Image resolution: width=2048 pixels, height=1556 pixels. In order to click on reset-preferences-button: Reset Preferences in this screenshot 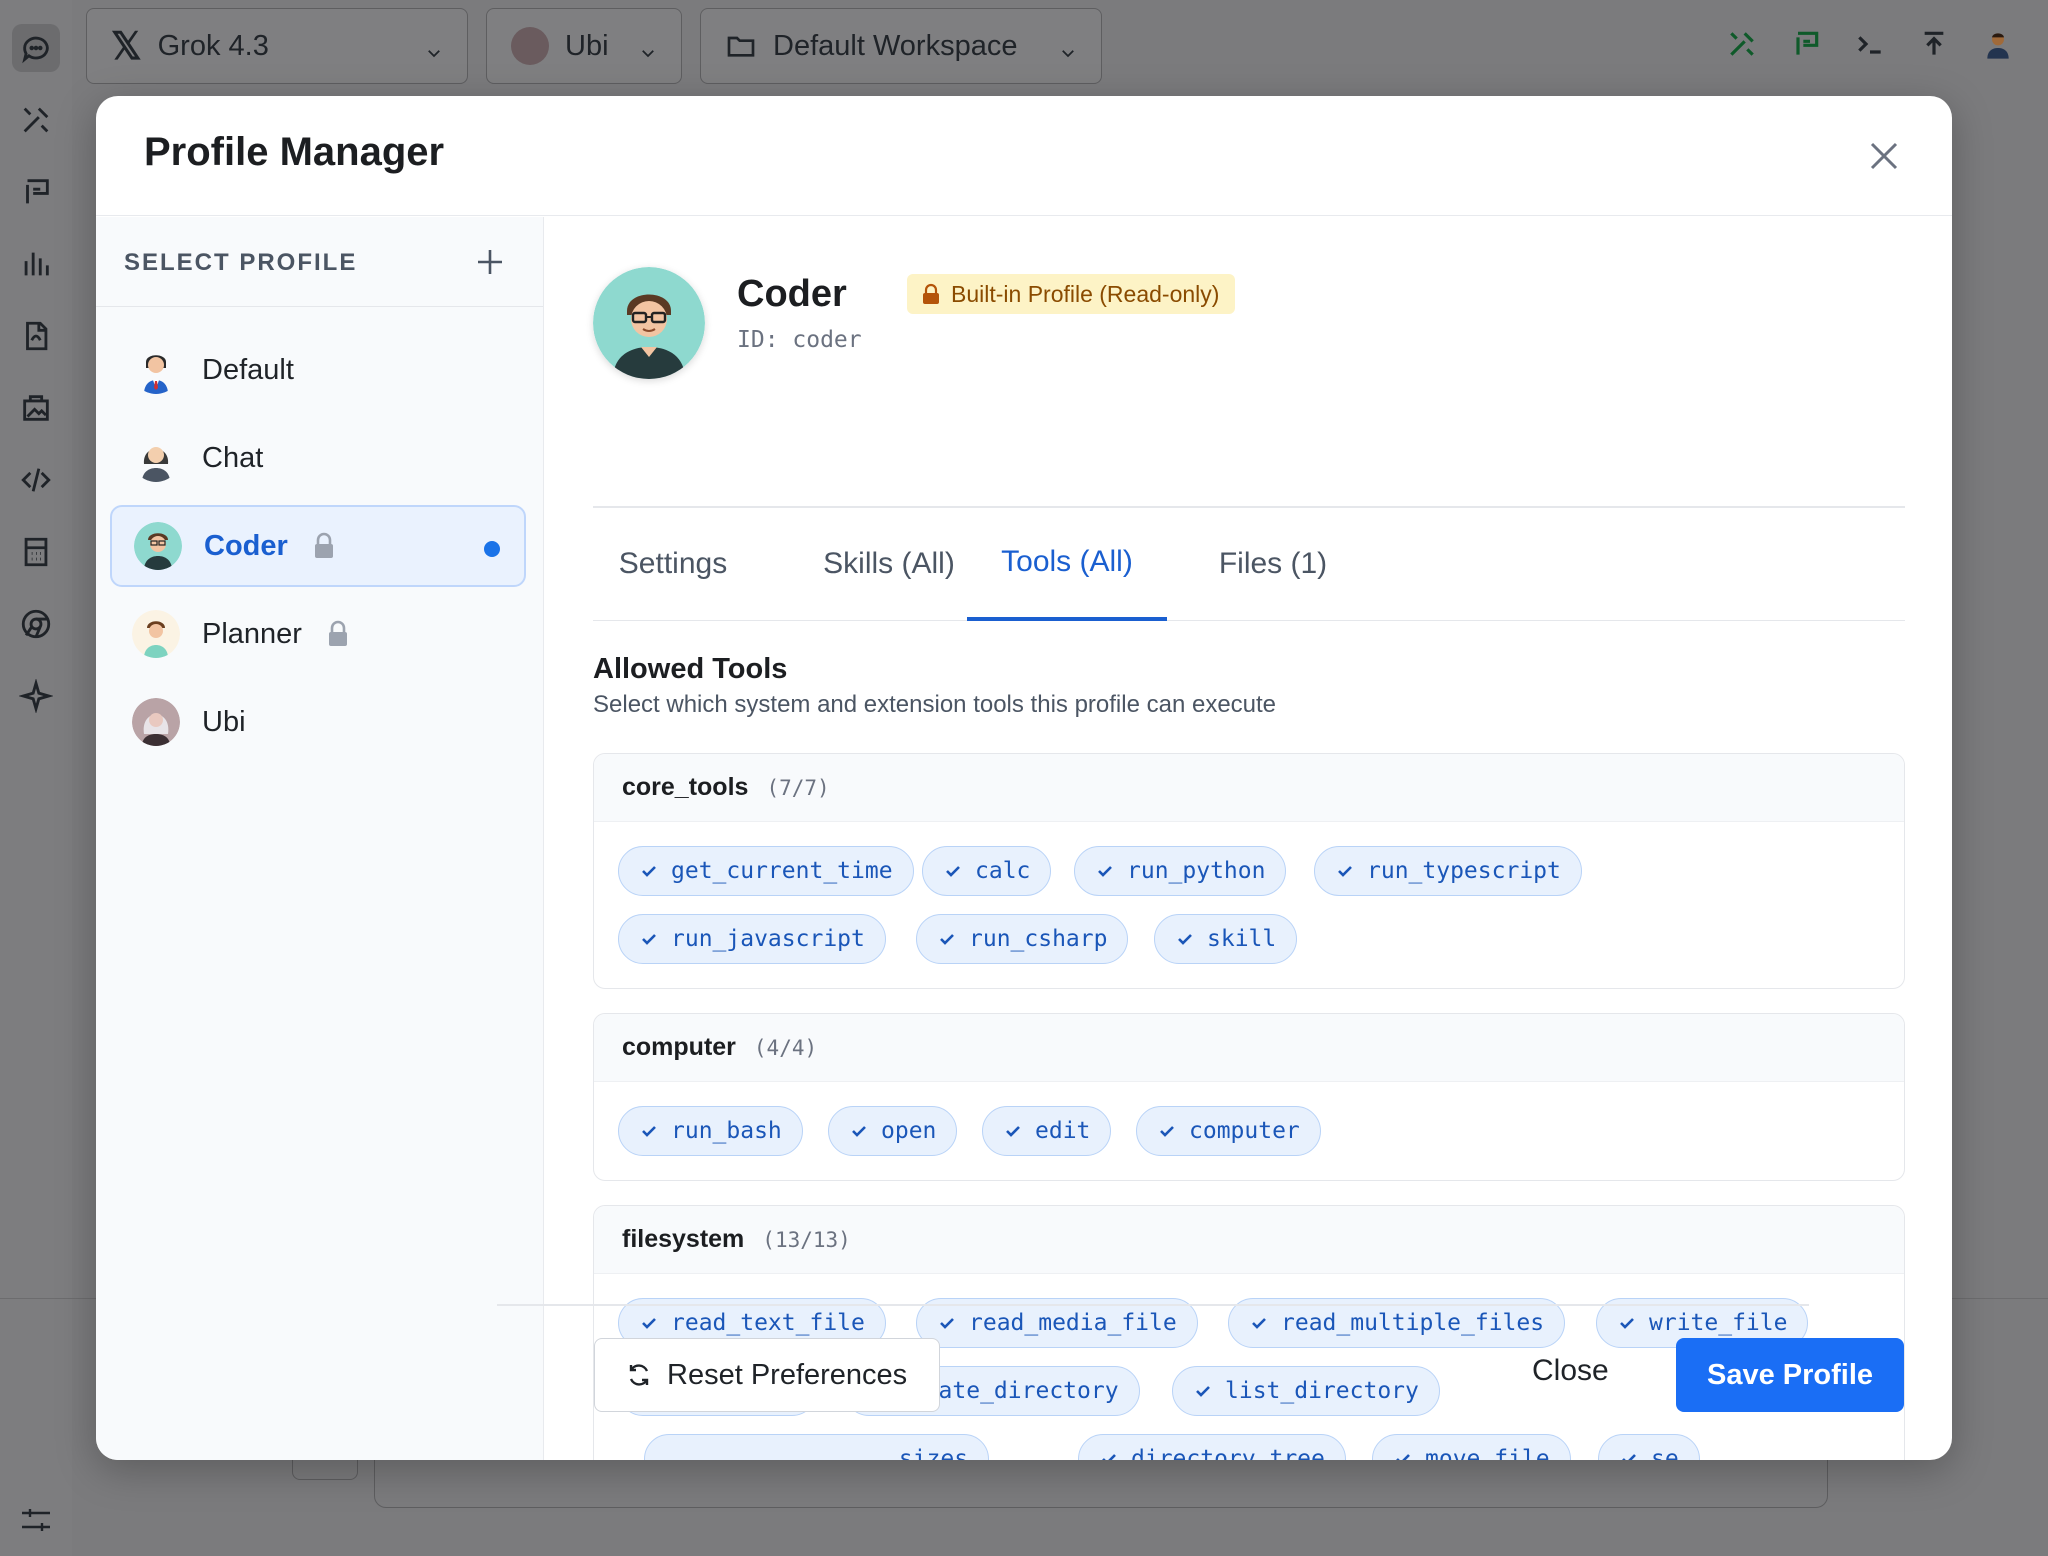, I will do `click(767, 1375)`.